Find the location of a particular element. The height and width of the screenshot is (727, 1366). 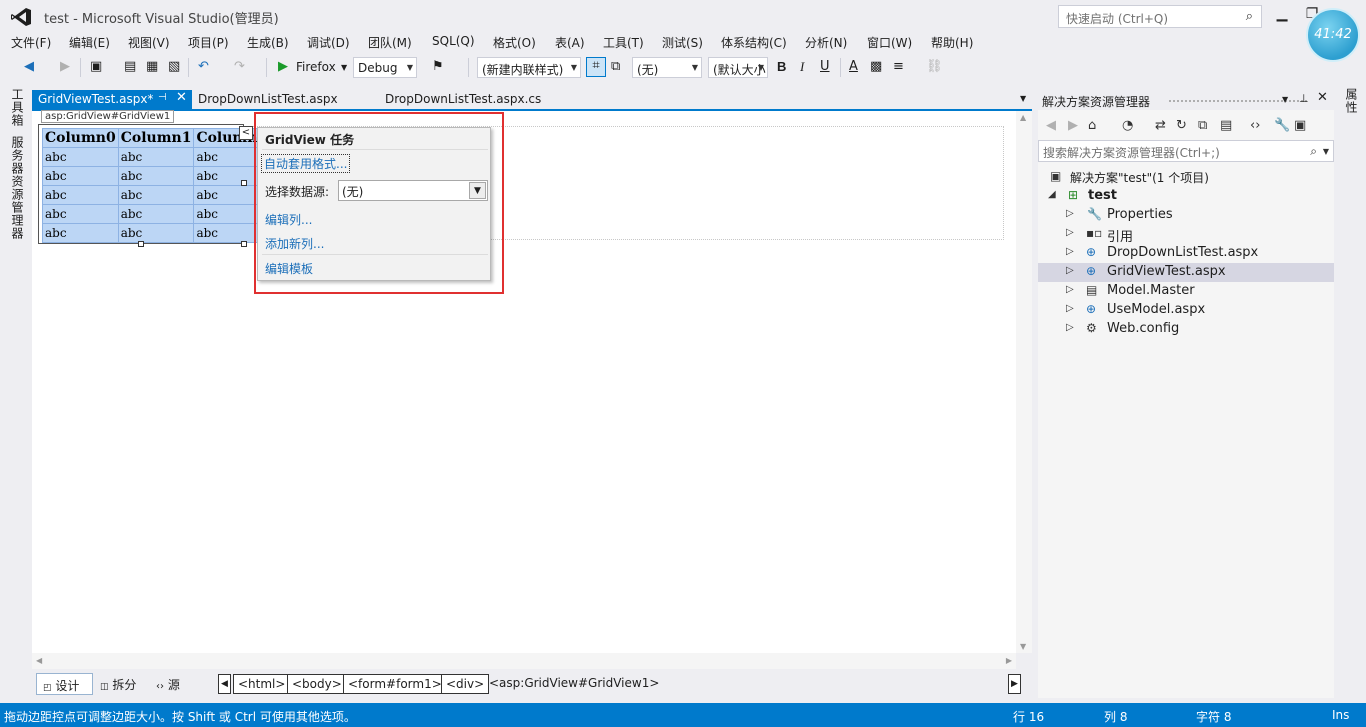

server-explorer-tab: 服务器资源管理器 is located at coordinates (17, 188).